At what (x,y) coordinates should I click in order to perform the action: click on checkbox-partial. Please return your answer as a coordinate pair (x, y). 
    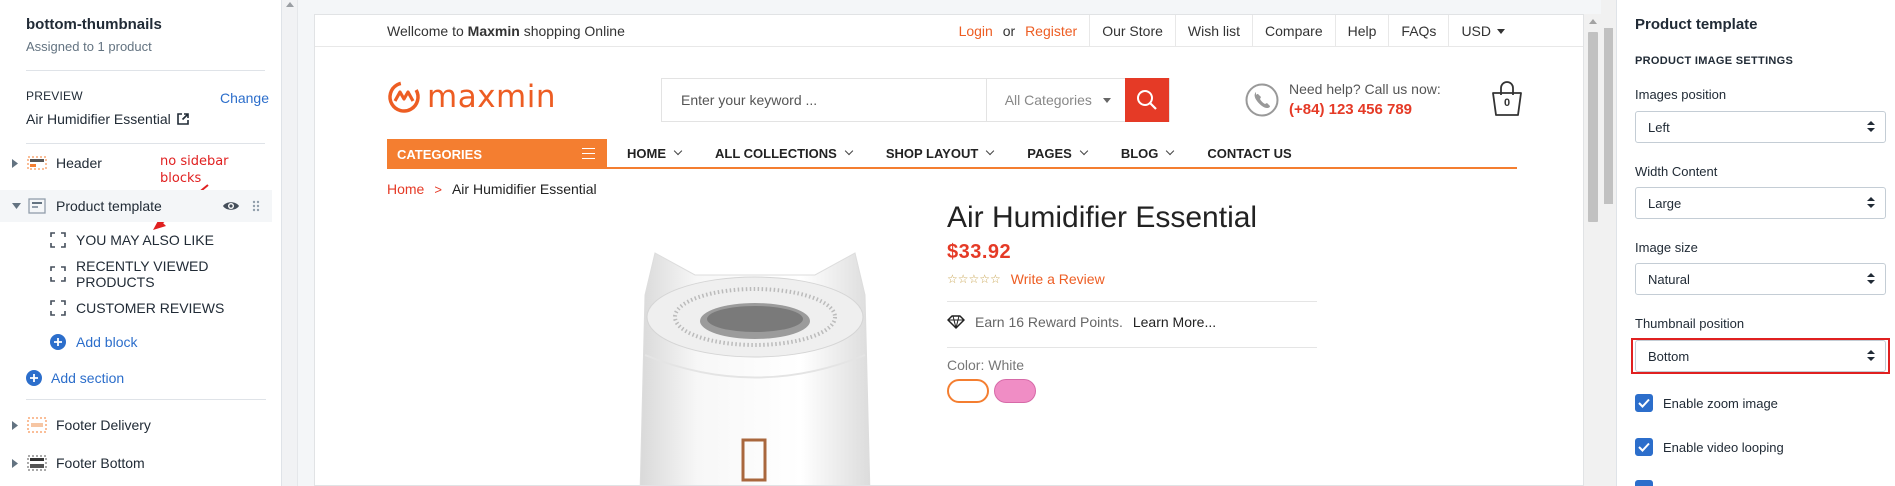
    Looking at the image, I should click on (1644, 483).